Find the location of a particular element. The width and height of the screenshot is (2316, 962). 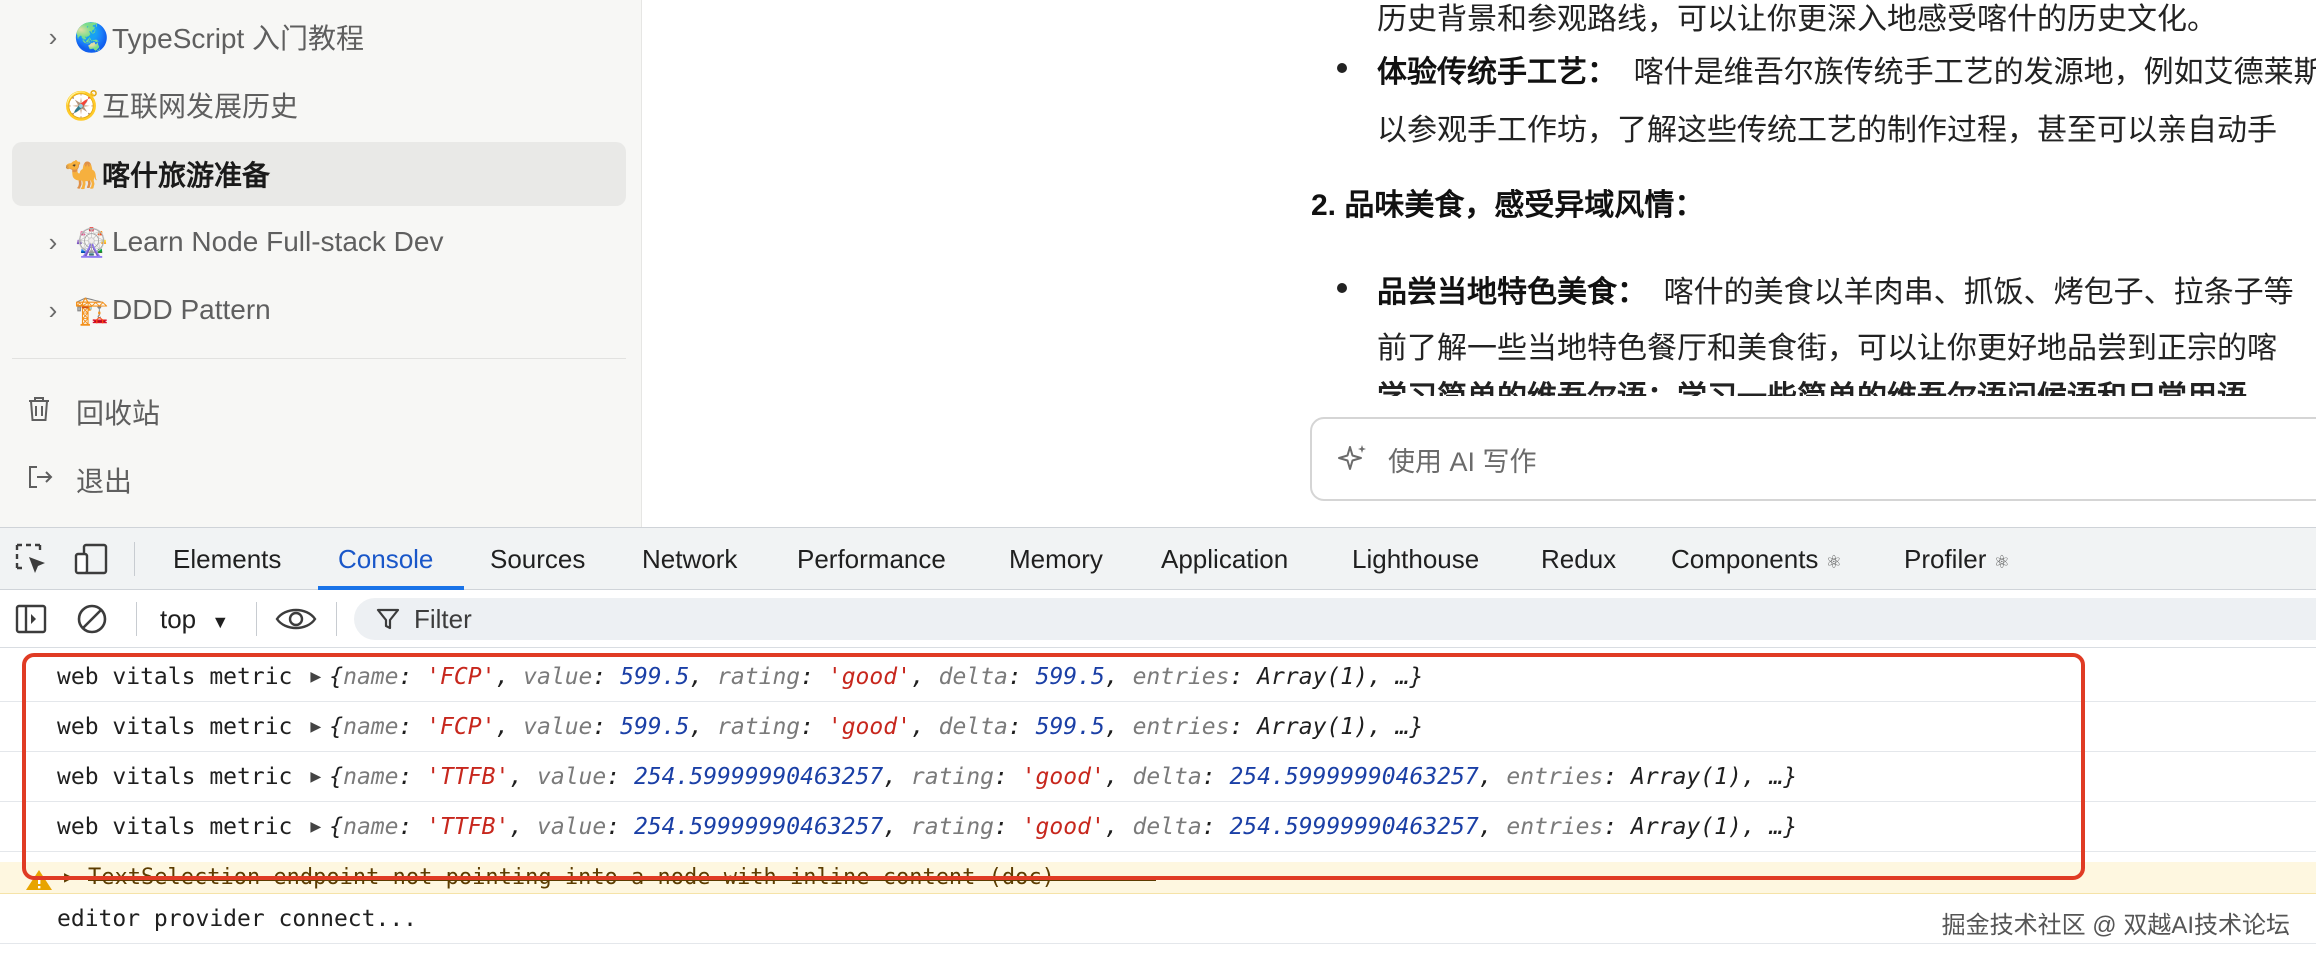

caret-down-icon: ▼ is located at coordinates (220, 622).